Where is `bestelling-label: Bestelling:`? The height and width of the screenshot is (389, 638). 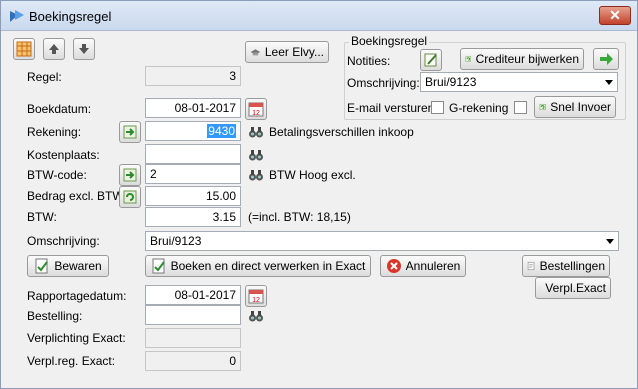 bestelling-label: Bestelling: is located at coordinates (55, 316).